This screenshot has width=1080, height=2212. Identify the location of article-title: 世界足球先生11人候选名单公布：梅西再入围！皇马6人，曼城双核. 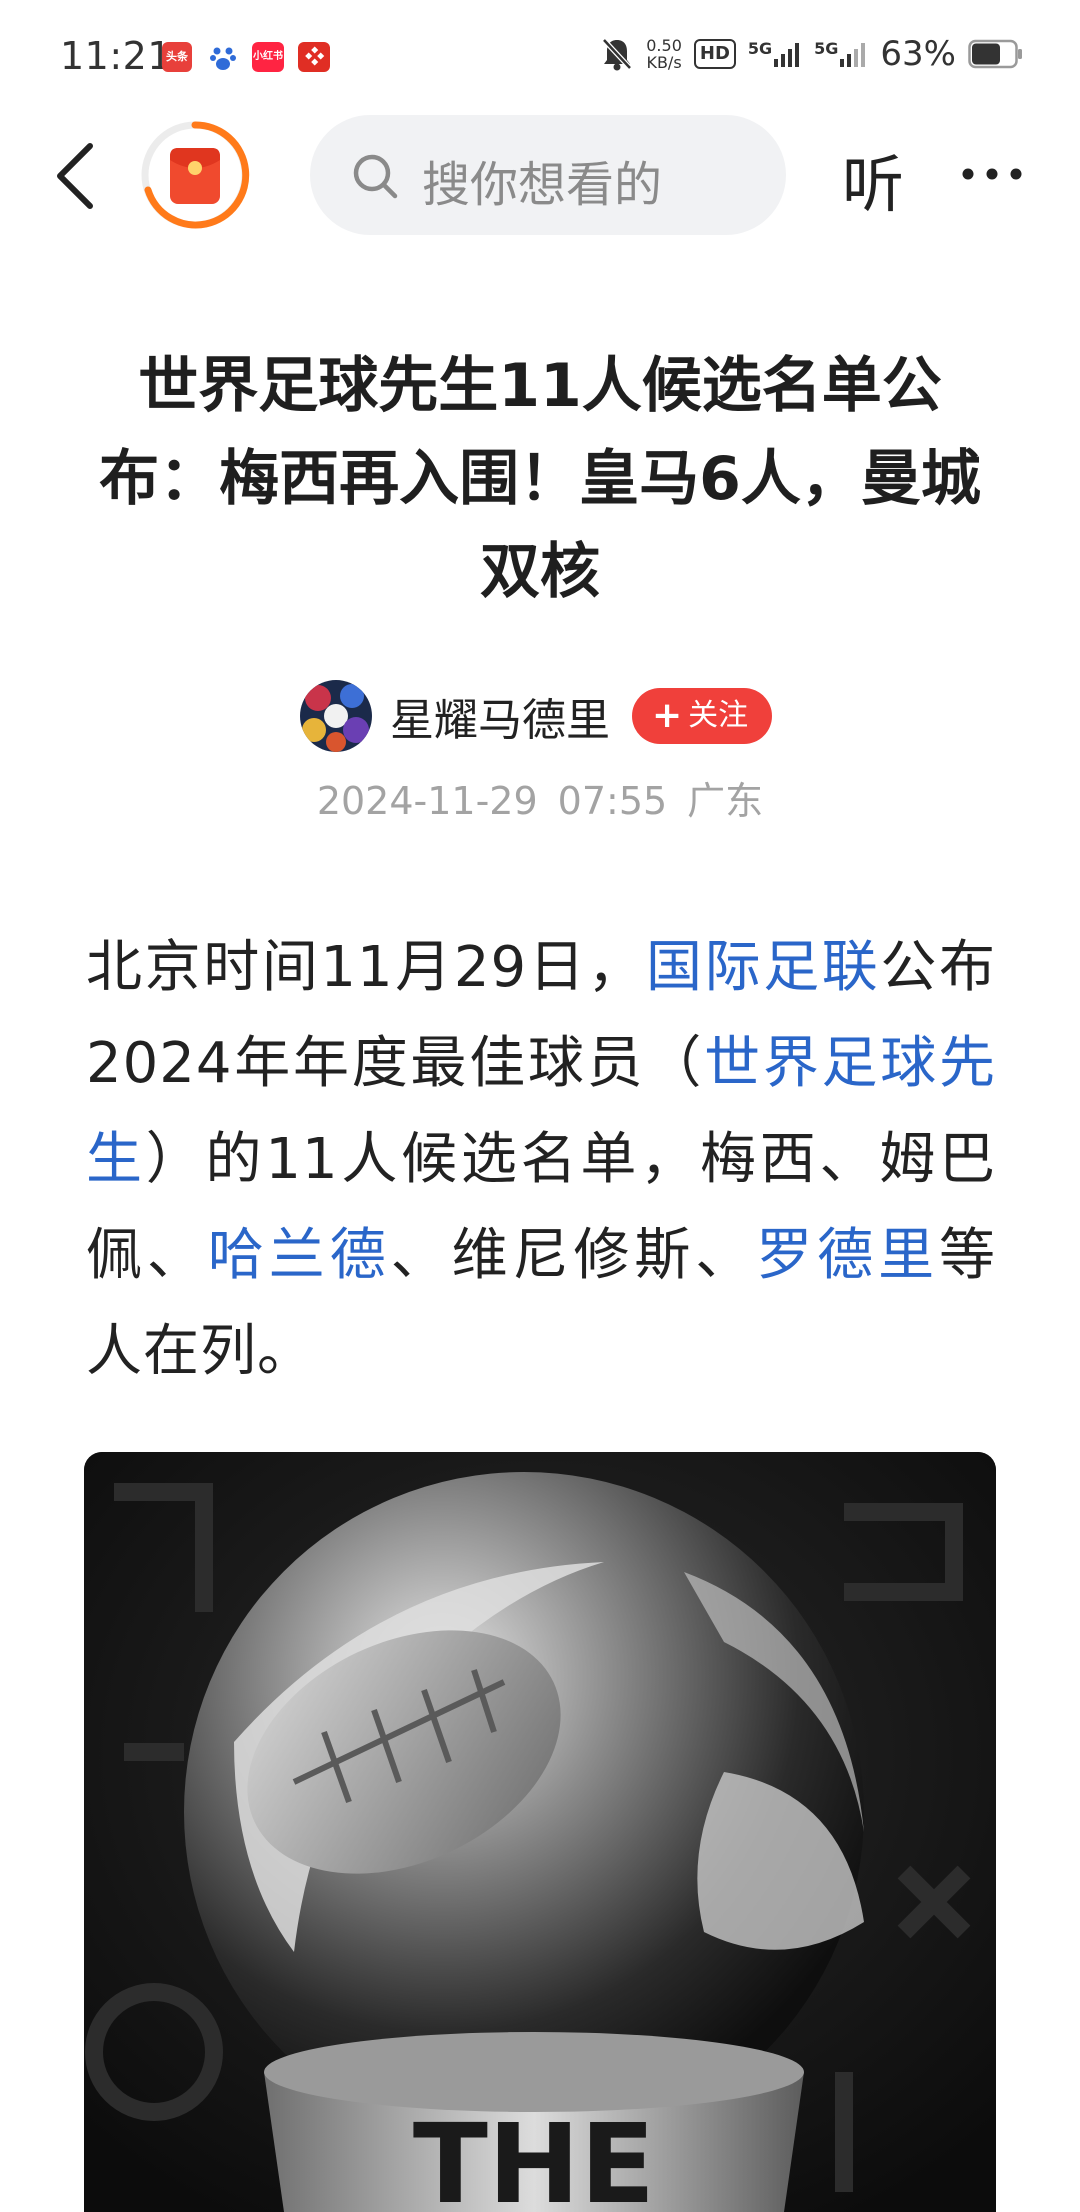
(540, 479).